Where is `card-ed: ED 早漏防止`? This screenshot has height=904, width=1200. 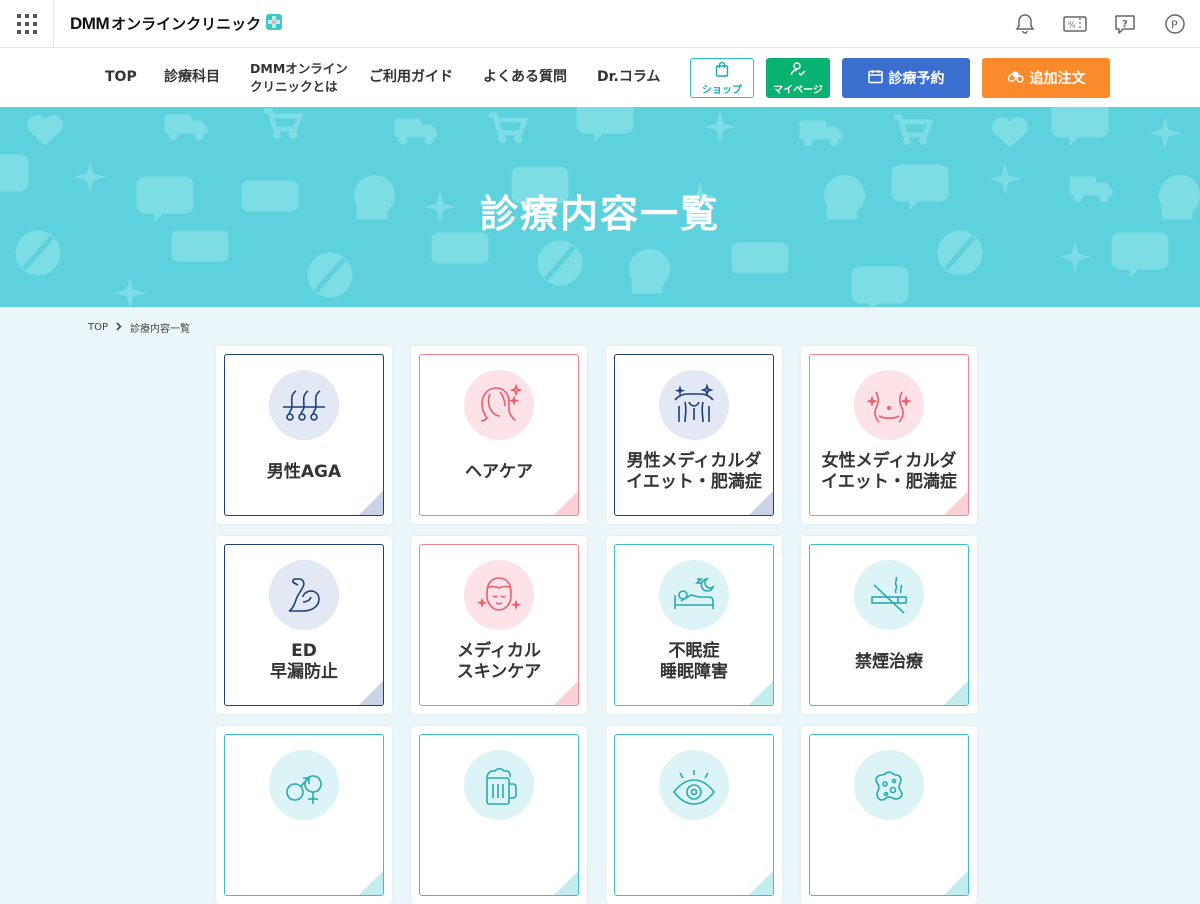 card-ed: ED 早漏防止 is located at coordinates (304, 625).